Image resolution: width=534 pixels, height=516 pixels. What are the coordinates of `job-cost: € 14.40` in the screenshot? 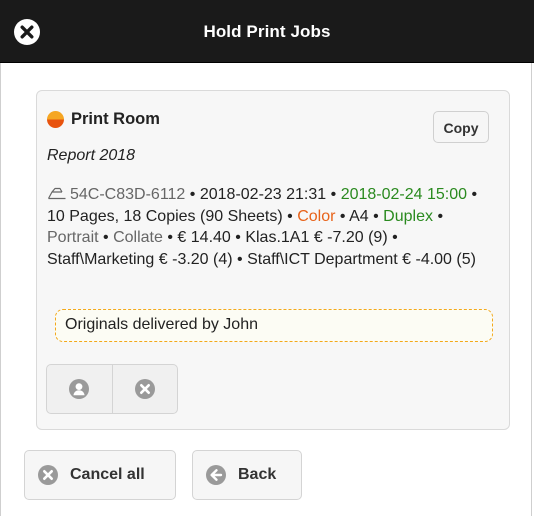 It's located at (204, 237).